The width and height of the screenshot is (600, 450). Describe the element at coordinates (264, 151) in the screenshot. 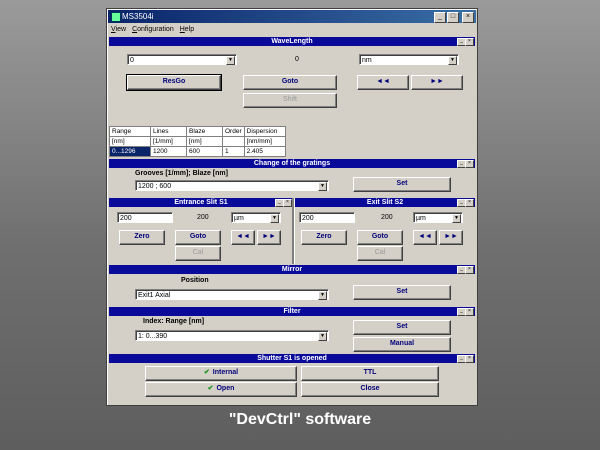

I see `table-cell: 2.405` at that location.